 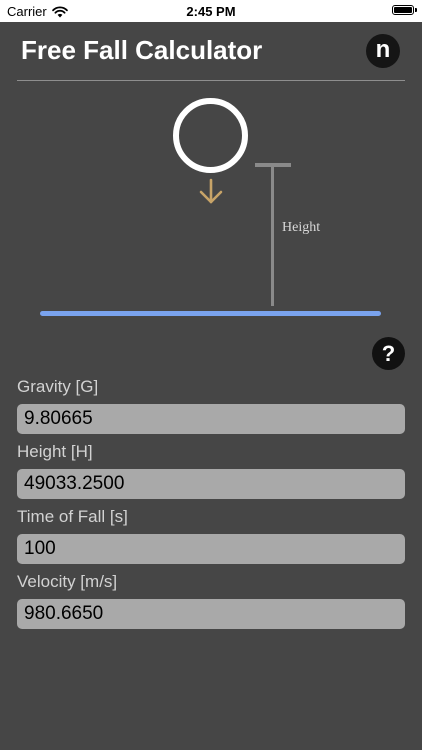 I want to click on ground-line, so click(x=210, y=313).